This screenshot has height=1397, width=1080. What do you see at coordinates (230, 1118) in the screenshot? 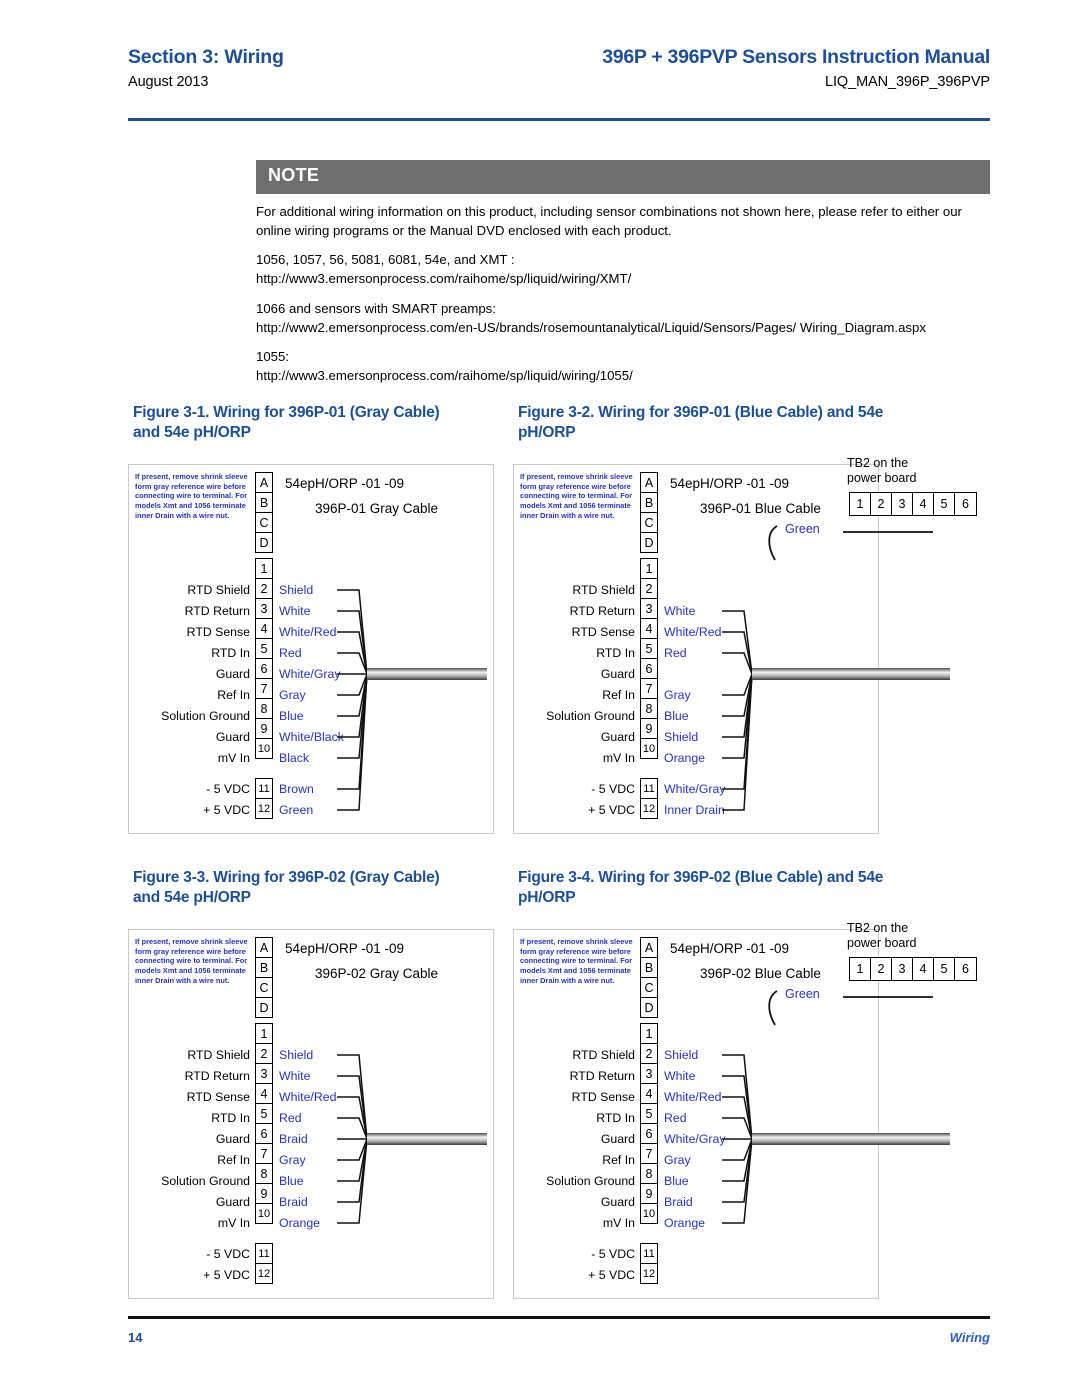
I see `terminal-label-5: RTD In` at bounding box center [230, 1118].